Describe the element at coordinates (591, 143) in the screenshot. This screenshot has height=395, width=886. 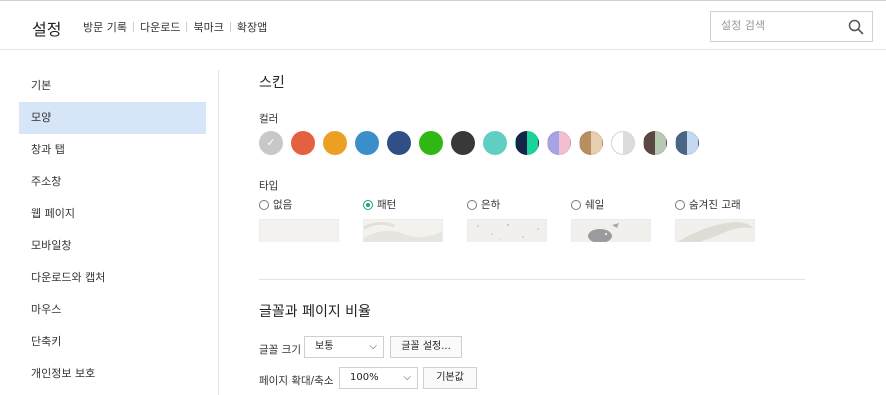
I see `color-swatch-tan-beige` at that location.